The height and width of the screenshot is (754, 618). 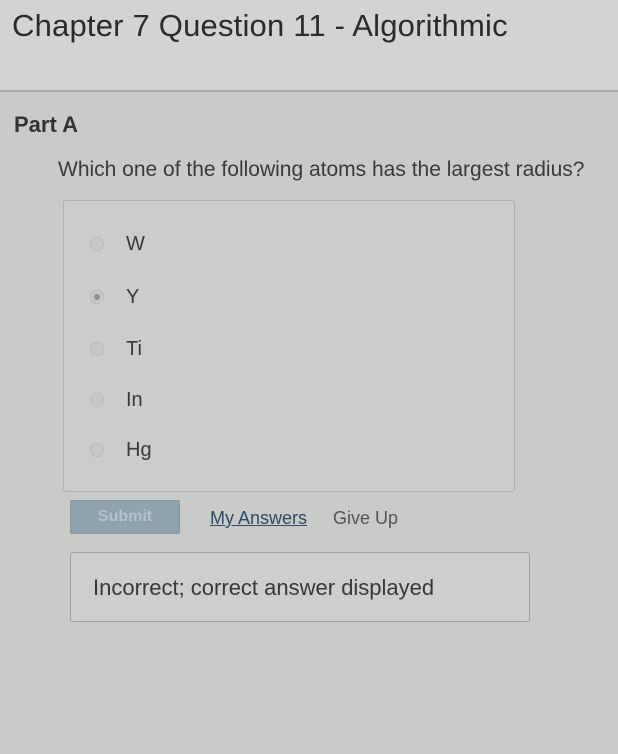 I want to click on part-label: Part A, so click(x=46, y=124).